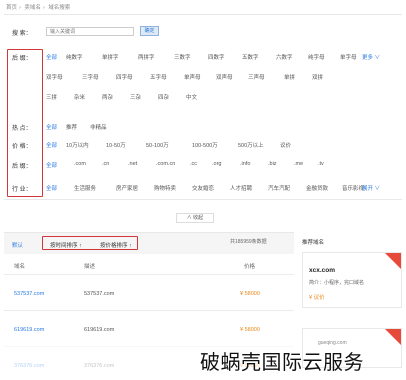  Describe the element at coordinates (193, 164) in the screenshot. I see `tld-option: .cc` at that location.